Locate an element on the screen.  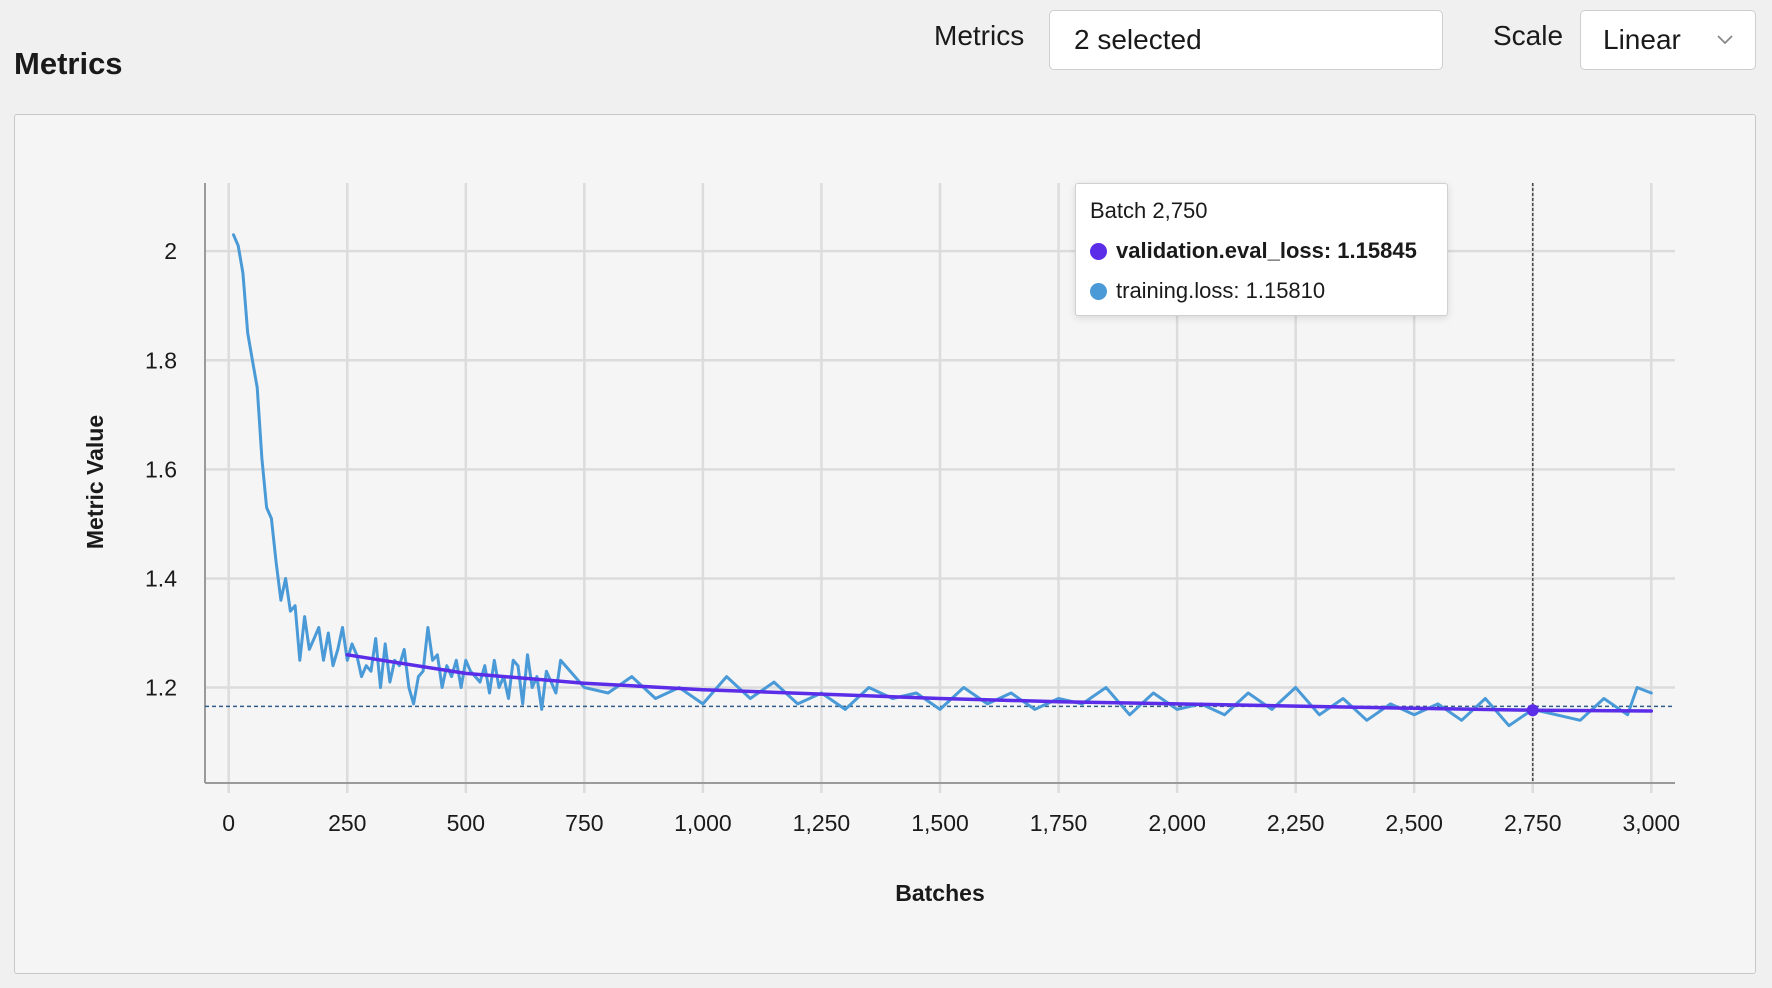
x-tick-label: 1,000 is located at coordinates (703, 823).